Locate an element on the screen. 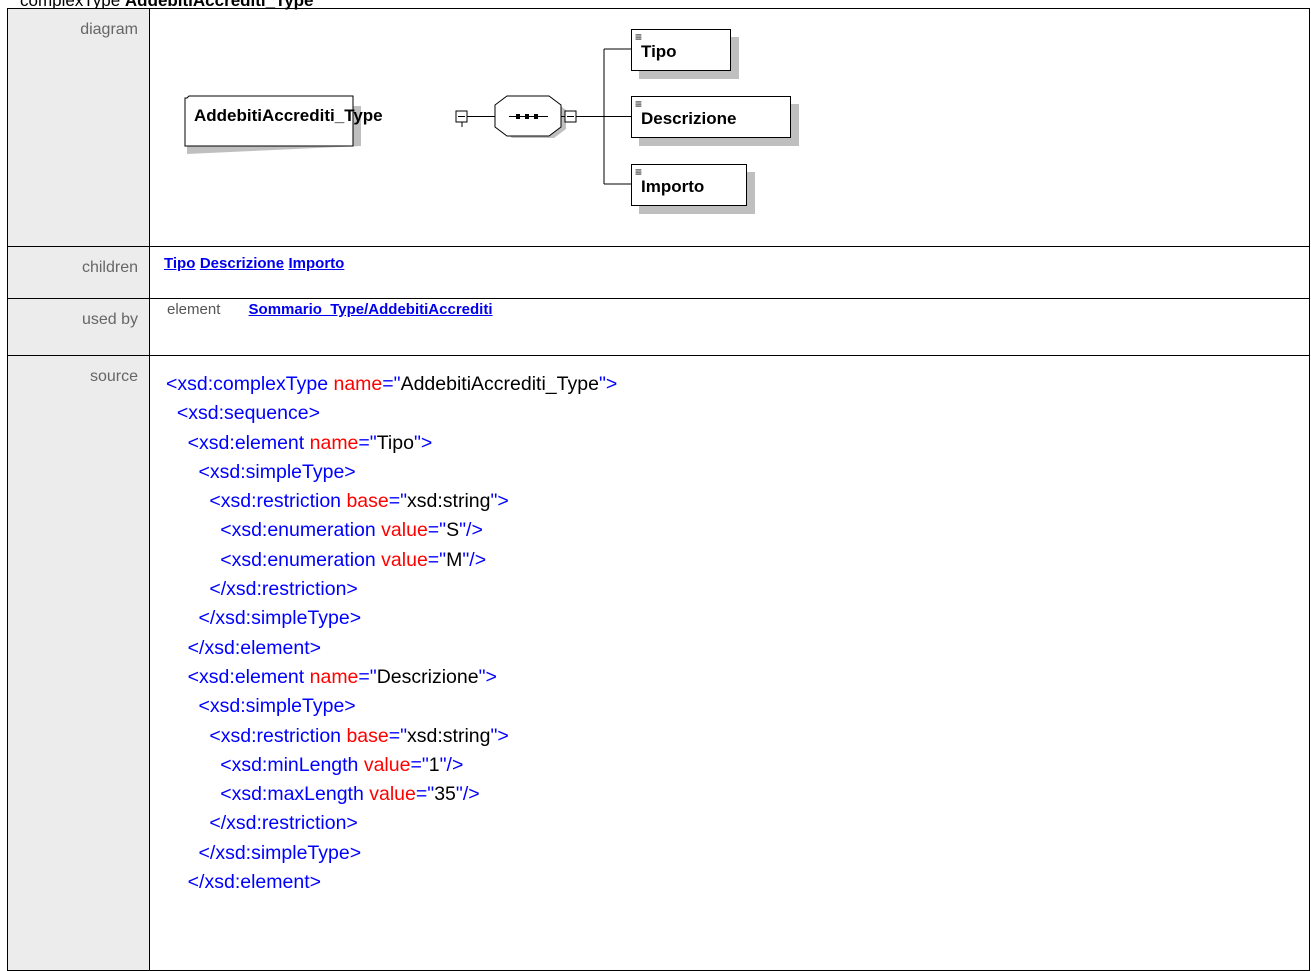 The width and height of the screenshot is (1311, 971). source-token: S is located at coordinates (453, 530).